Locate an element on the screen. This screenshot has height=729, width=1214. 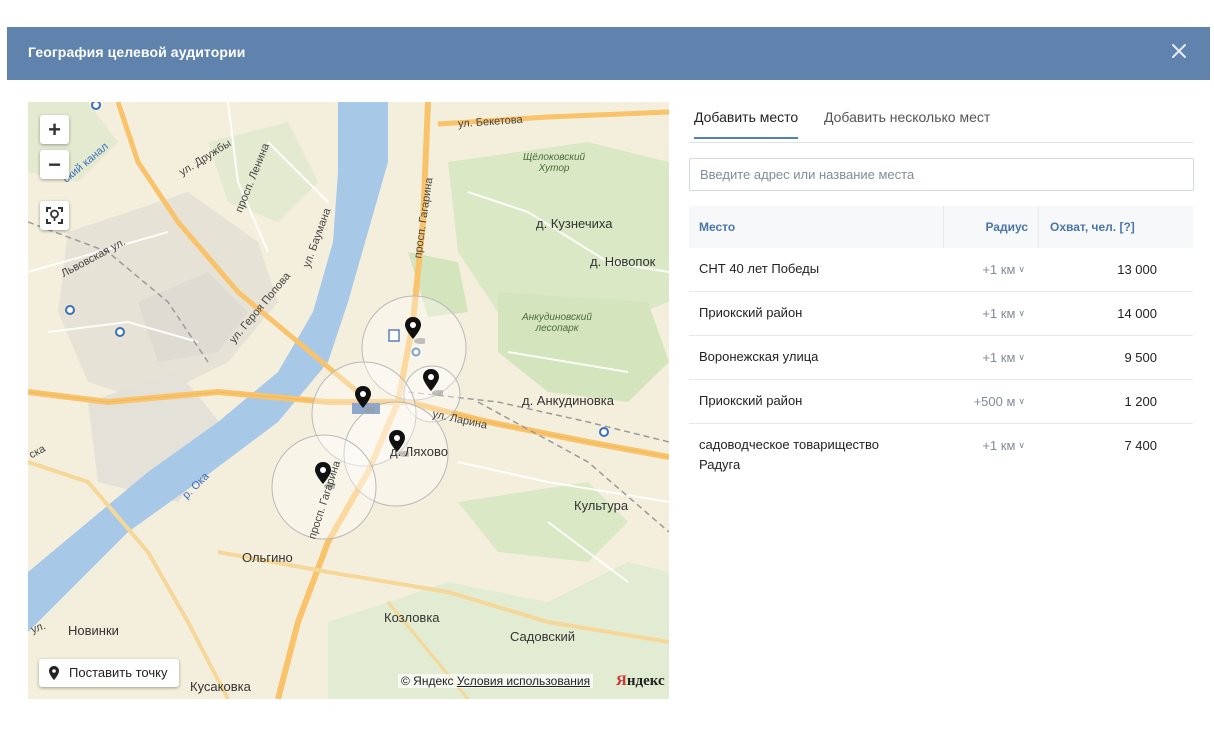
address-search-input is located at coordinates (941, 174).